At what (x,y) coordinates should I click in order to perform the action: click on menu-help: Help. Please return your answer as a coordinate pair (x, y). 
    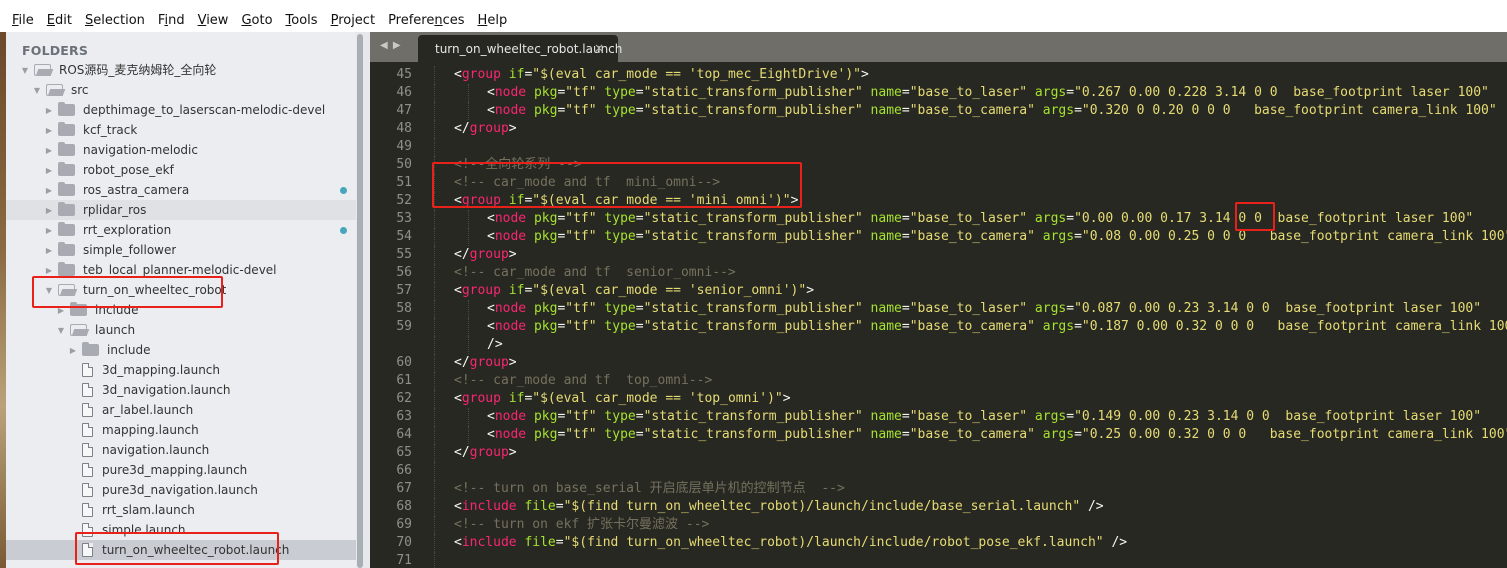
    Looking at the image, I should click on (493, 20).